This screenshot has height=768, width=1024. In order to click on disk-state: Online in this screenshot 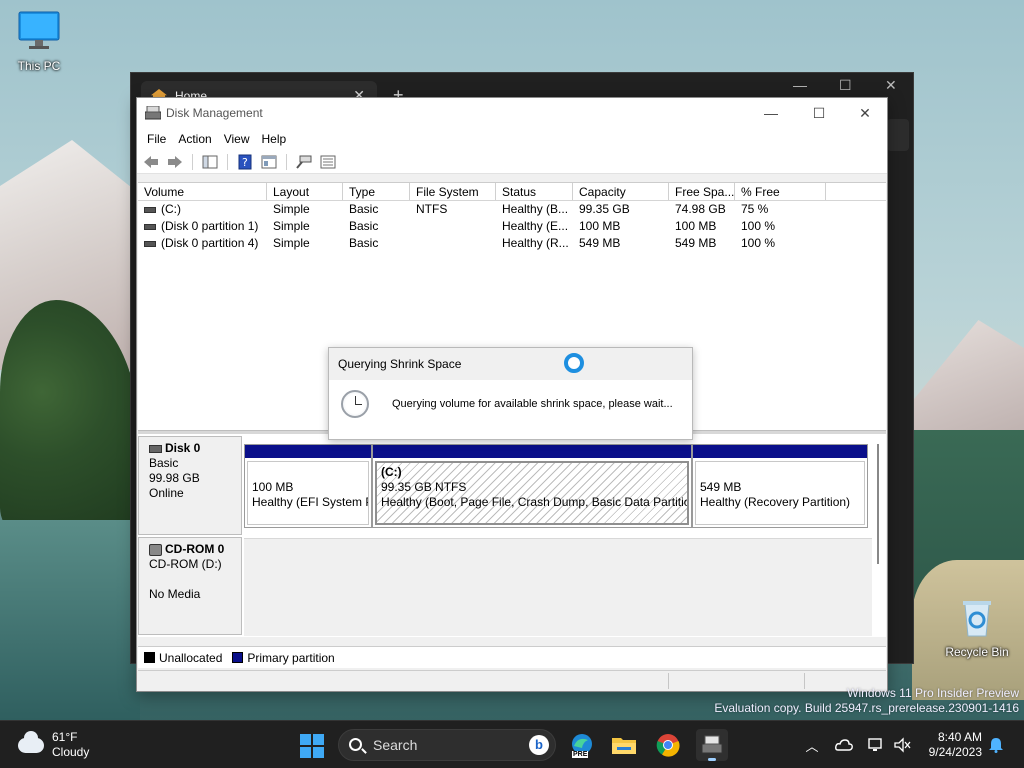, I will do `click(166, 493)`.